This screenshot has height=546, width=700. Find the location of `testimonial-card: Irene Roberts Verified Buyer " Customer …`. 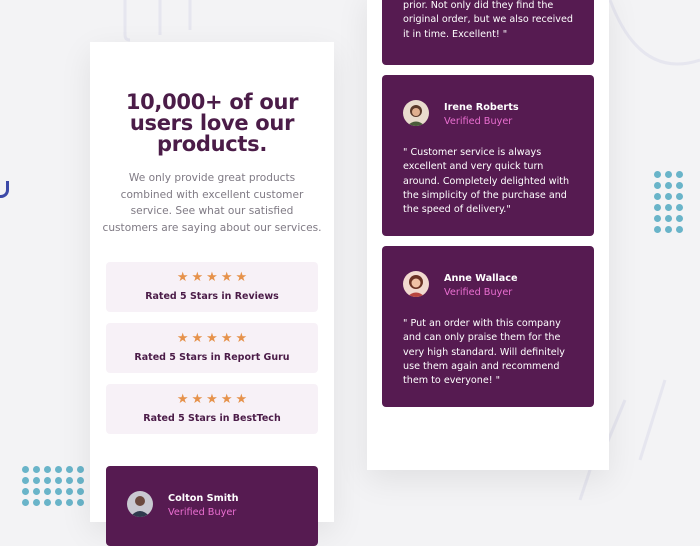

testimonial-card: Irene Roberts Verified Buyer " Customer … is located at coordinates (488, 155).